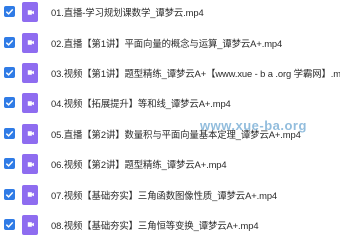 This screenshot has width=340, height=252. What do you see at coordinates (155, 225) in the screenshot?
I see `file-name: 08.视频【基础夯实】三角恒等变换_谭梦云A+.mp4` at bounding box center [155, 225].